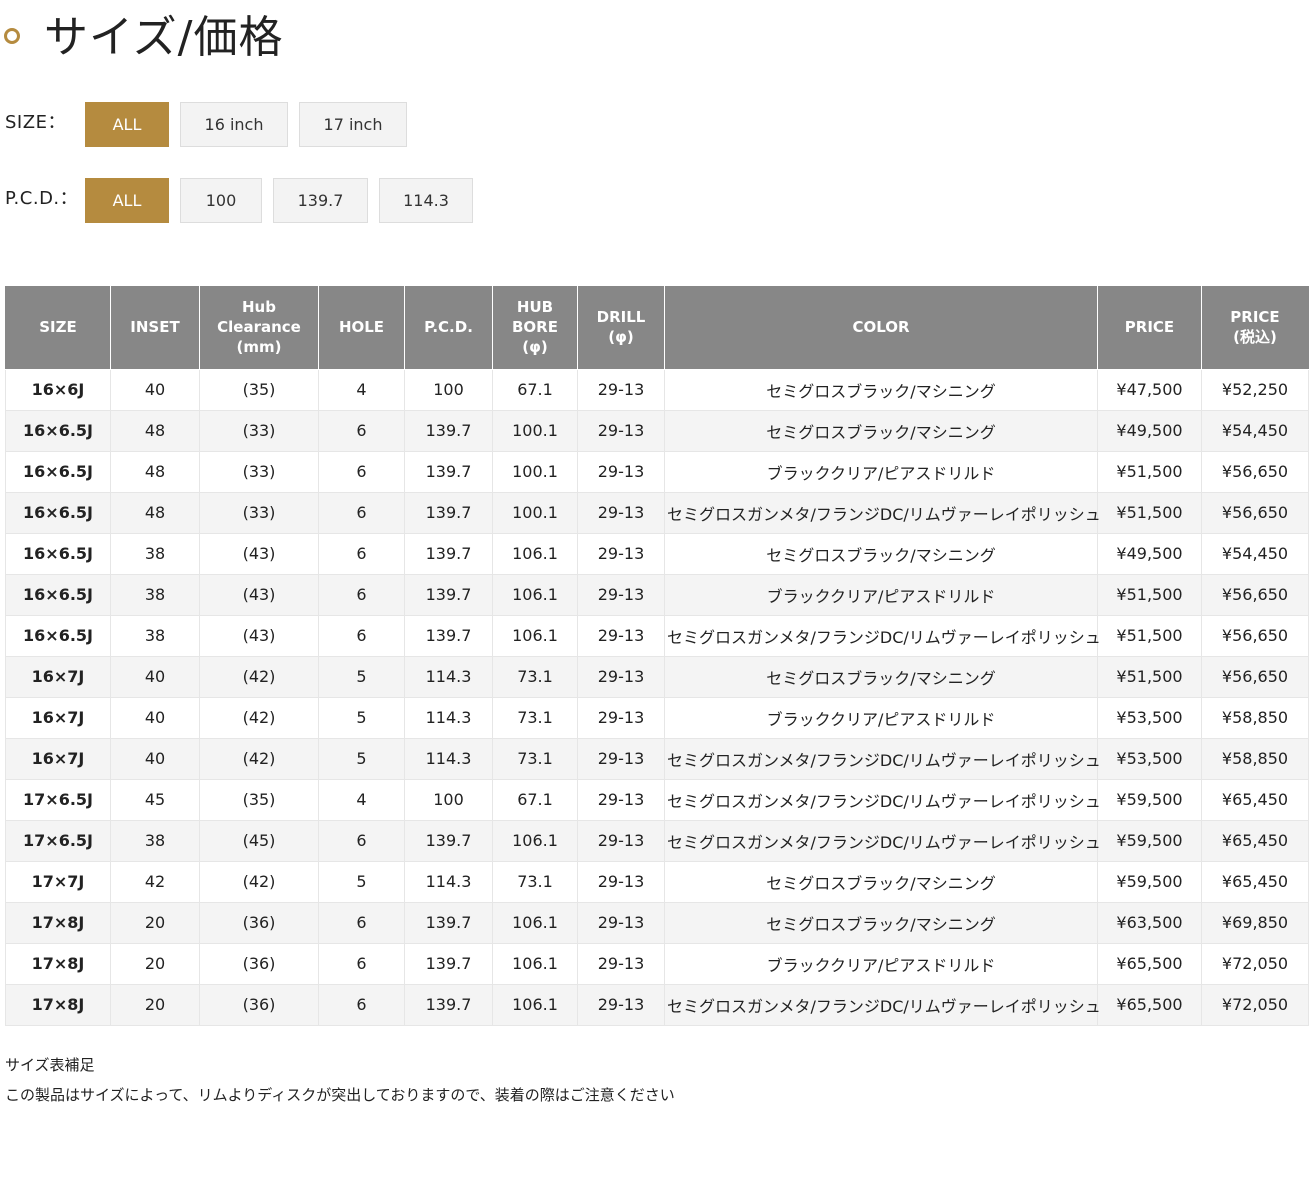 The image size is (1315, 1200). I want to click on cell-hub-clearance: (33), so click(259, 430).